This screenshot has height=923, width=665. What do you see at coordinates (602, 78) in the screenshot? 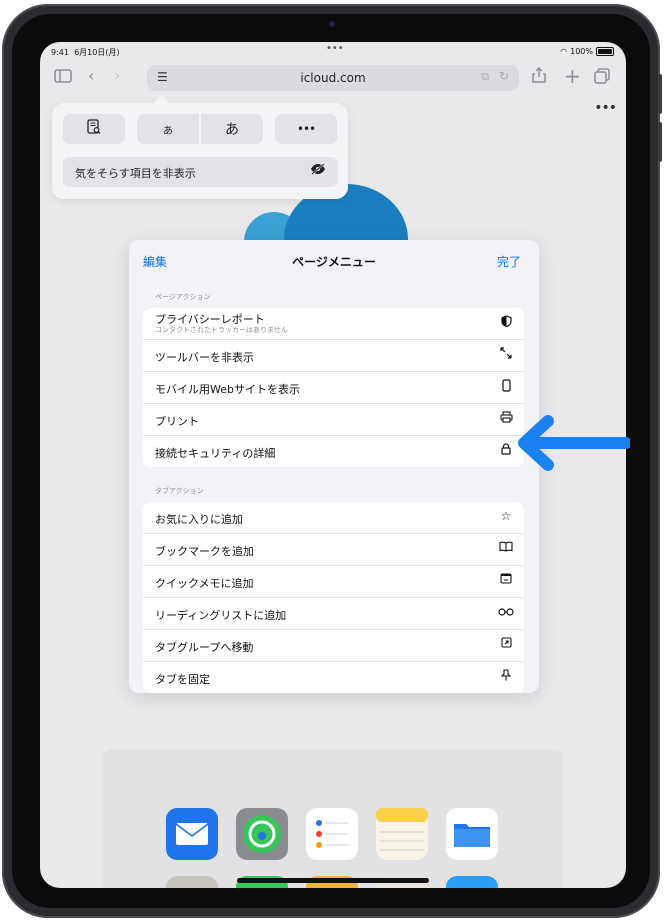
I see `tabs-overview-icon` at bounding box center [602, 78].